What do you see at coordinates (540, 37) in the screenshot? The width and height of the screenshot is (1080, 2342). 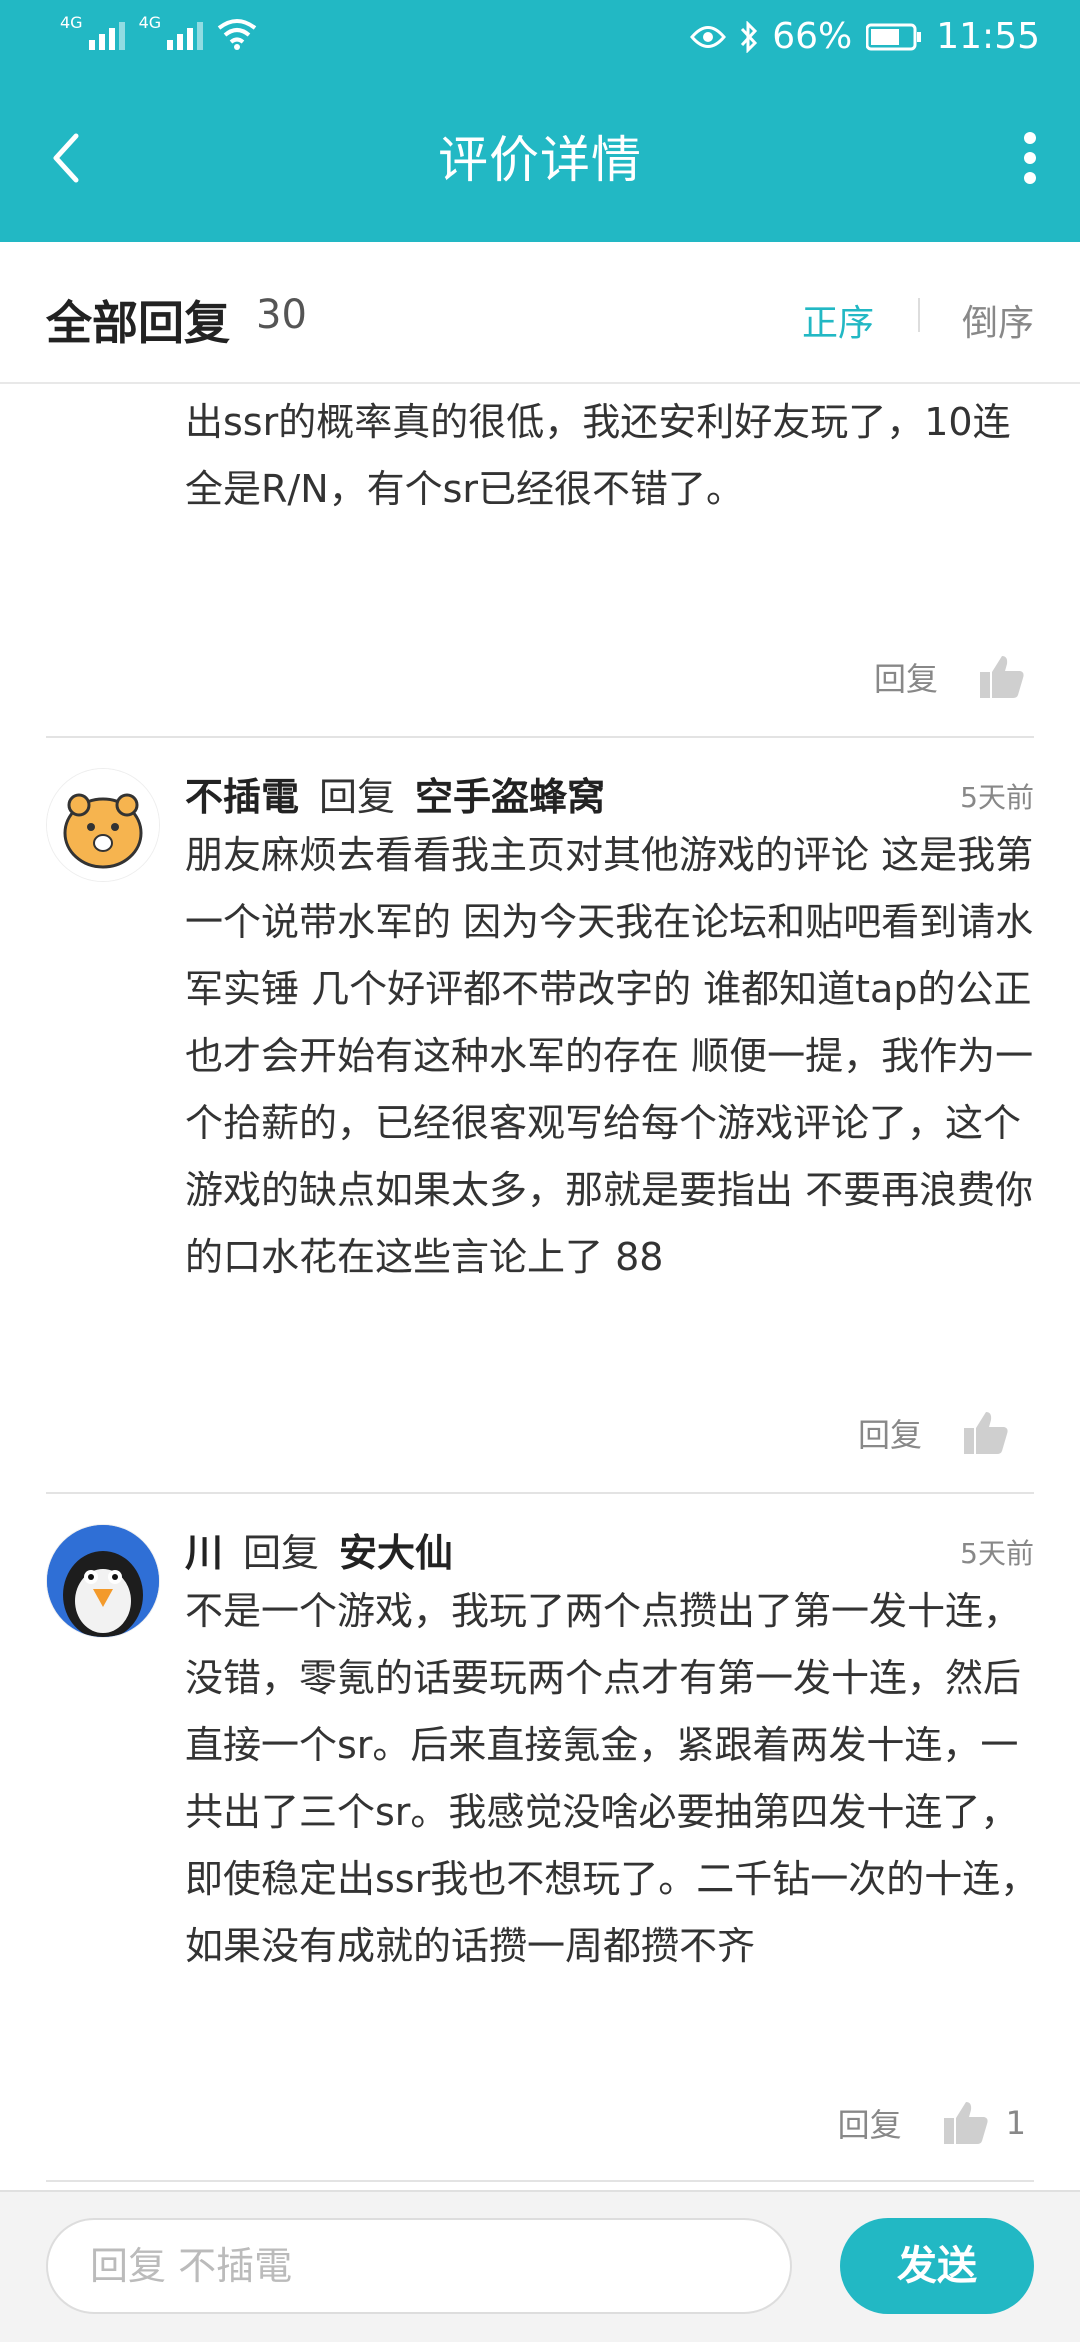 I see `status-bar: 4G 4G 66% 11:55` at bounding box center [540, 37].